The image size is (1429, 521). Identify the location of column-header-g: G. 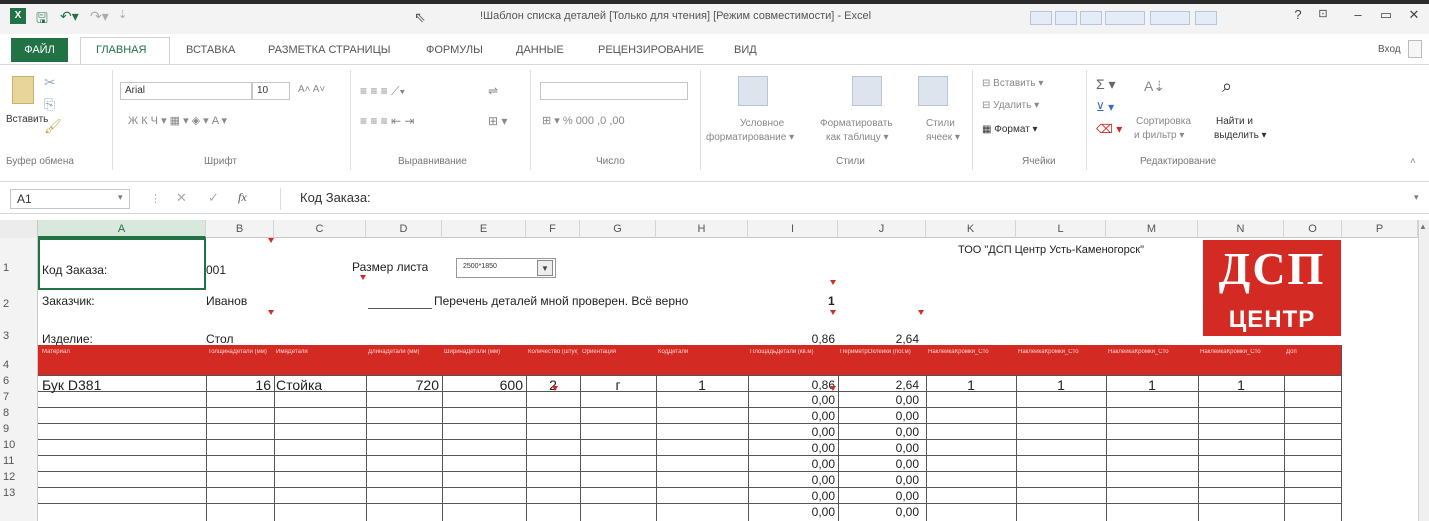
(618, 229).